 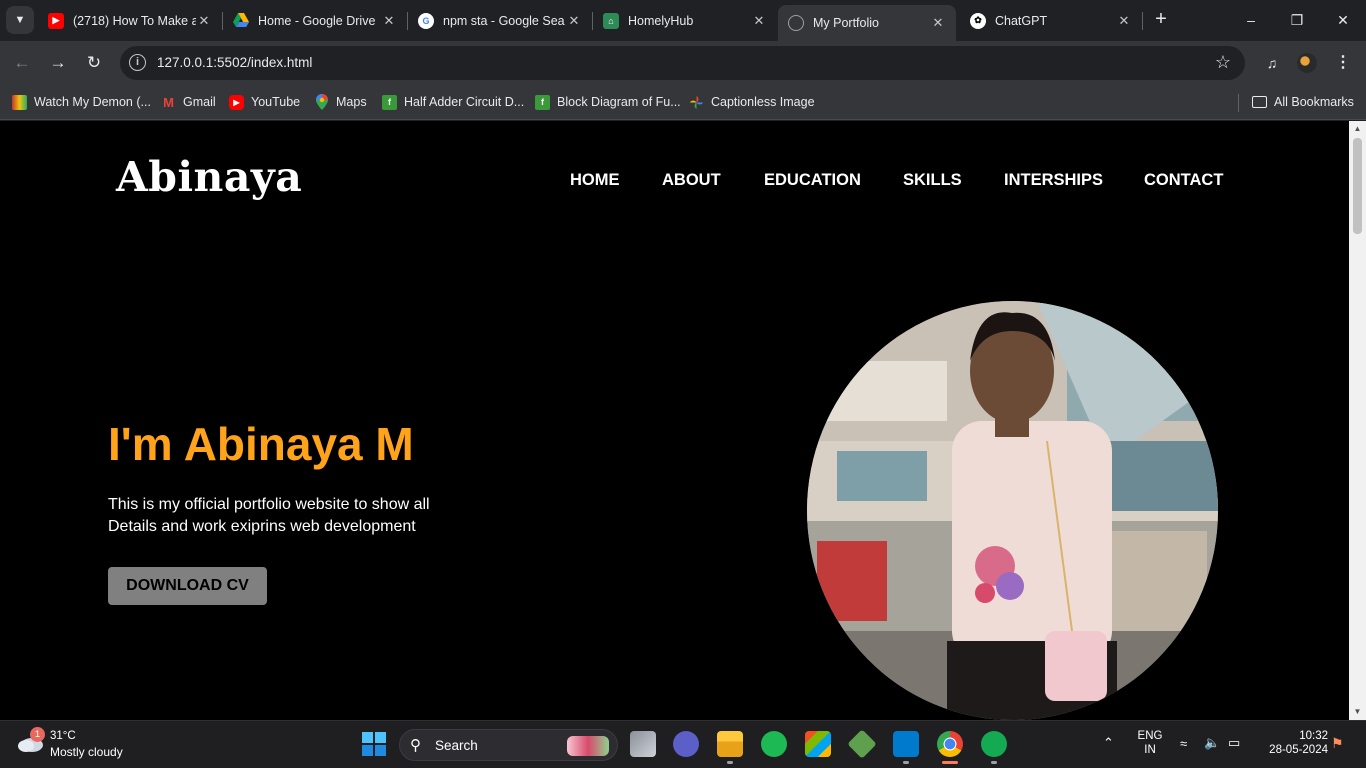 What do you see at coordinates (595, 180) in the screenshot?
I see `nav-home: HOME` at bounding box center [595, 180].